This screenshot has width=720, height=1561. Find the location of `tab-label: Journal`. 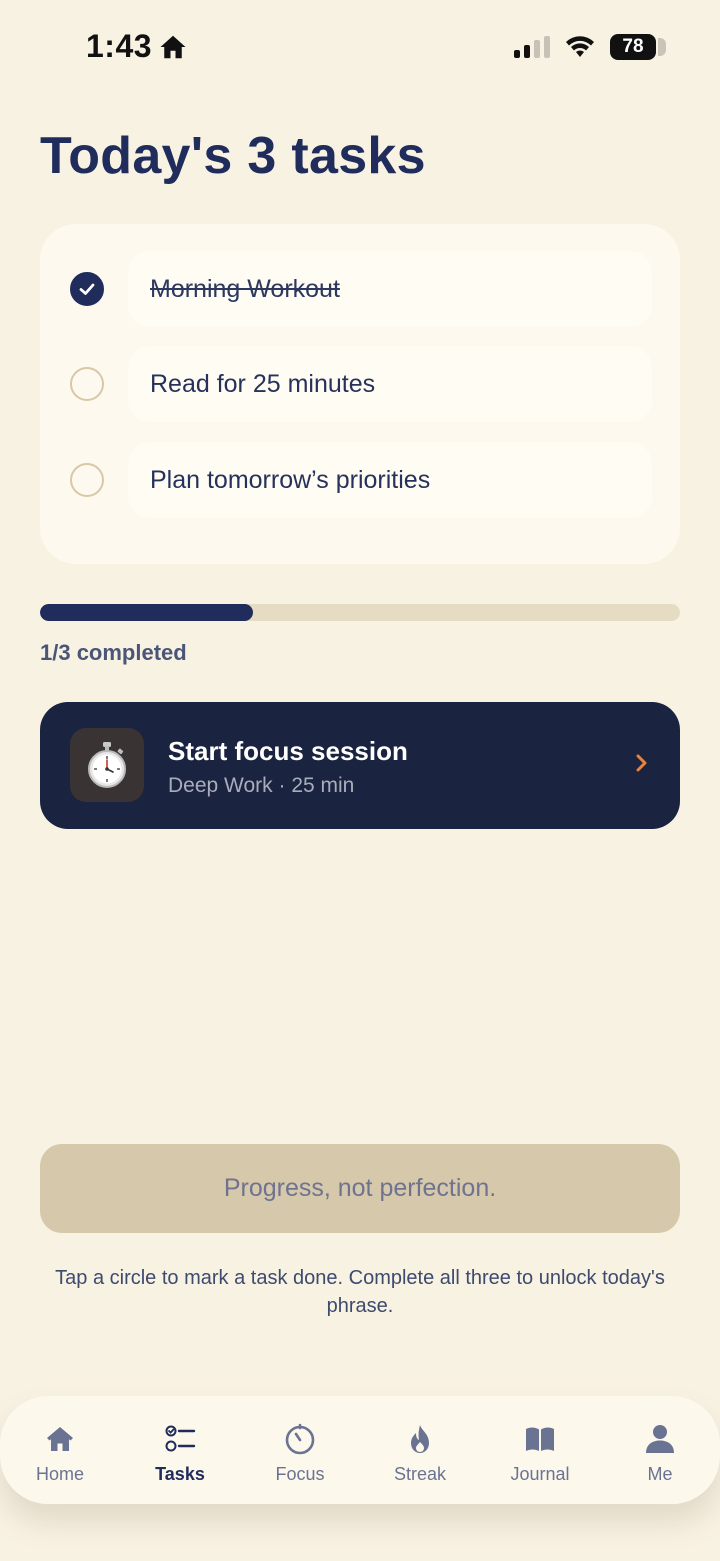

tab-label: Journal is located at coordinates (540, 1474).